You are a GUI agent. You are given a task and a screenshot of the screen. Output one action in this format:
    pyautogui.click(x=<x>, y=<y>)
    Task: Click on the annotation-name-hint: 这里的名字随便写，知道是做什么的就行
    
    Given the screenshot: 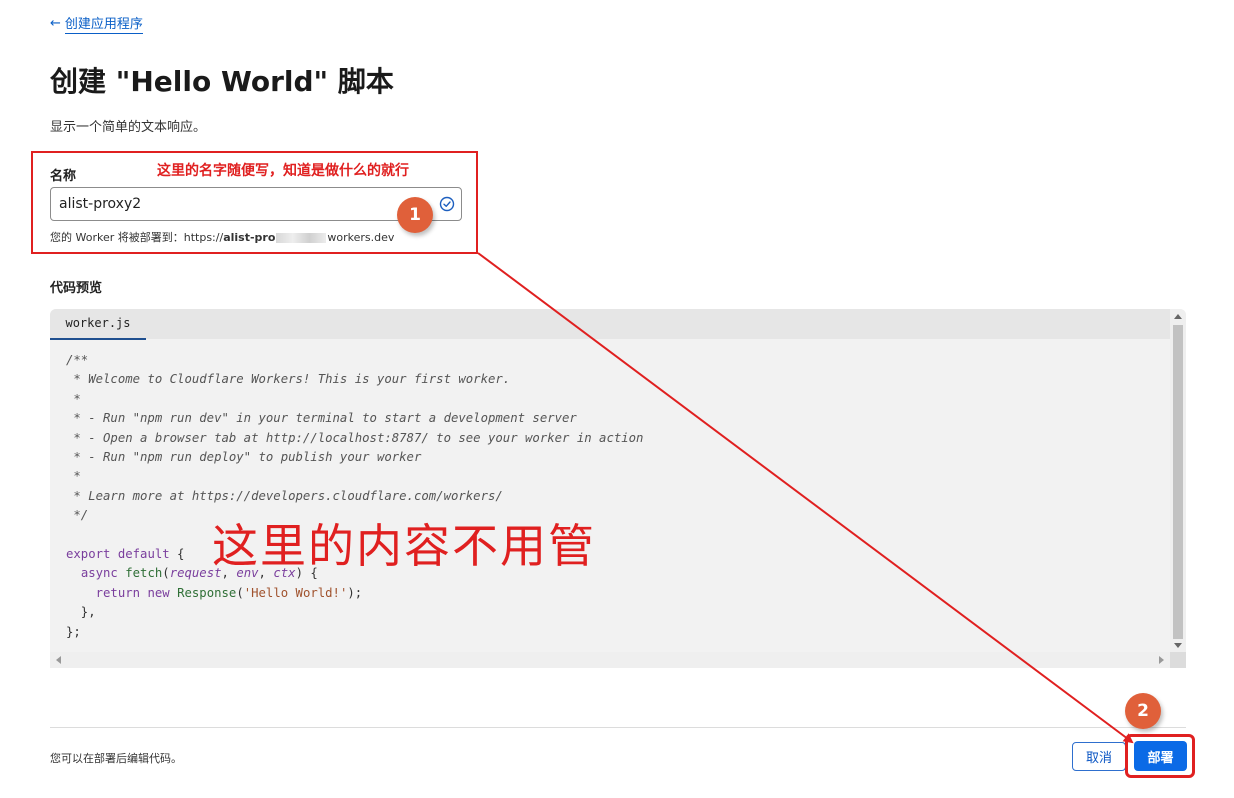 What is the action you would take?
    pyautogui.click(x=283, y=171)
    